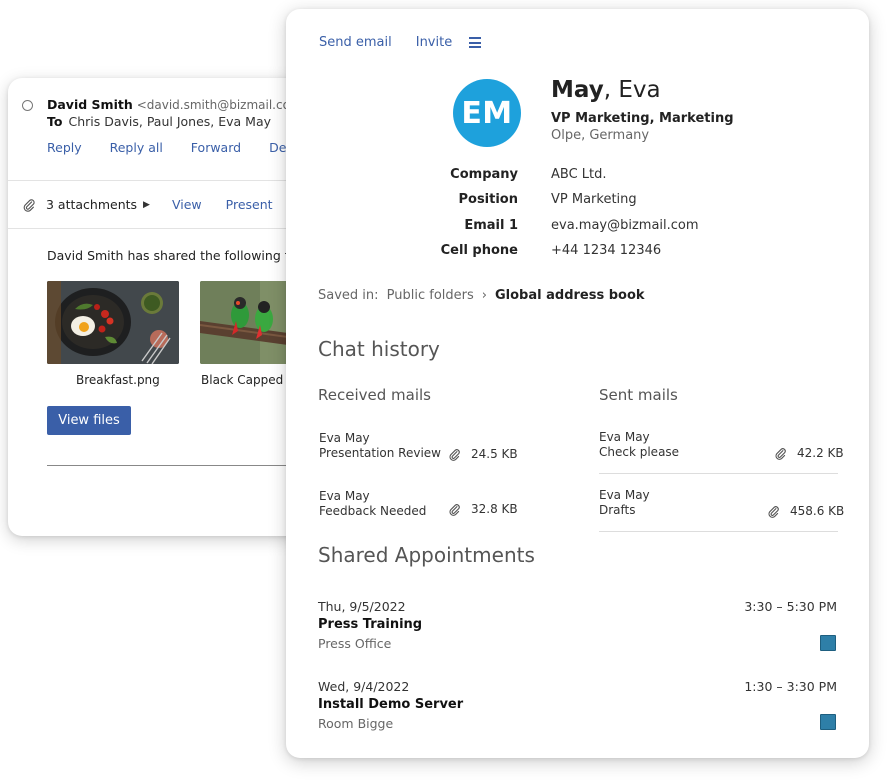 The height and width of the screenshot is (780, 892). Describe the element at coordinates (362, 606) in the screenshot. I see `appointment-date: Thu, 9/5/2022` at that location.